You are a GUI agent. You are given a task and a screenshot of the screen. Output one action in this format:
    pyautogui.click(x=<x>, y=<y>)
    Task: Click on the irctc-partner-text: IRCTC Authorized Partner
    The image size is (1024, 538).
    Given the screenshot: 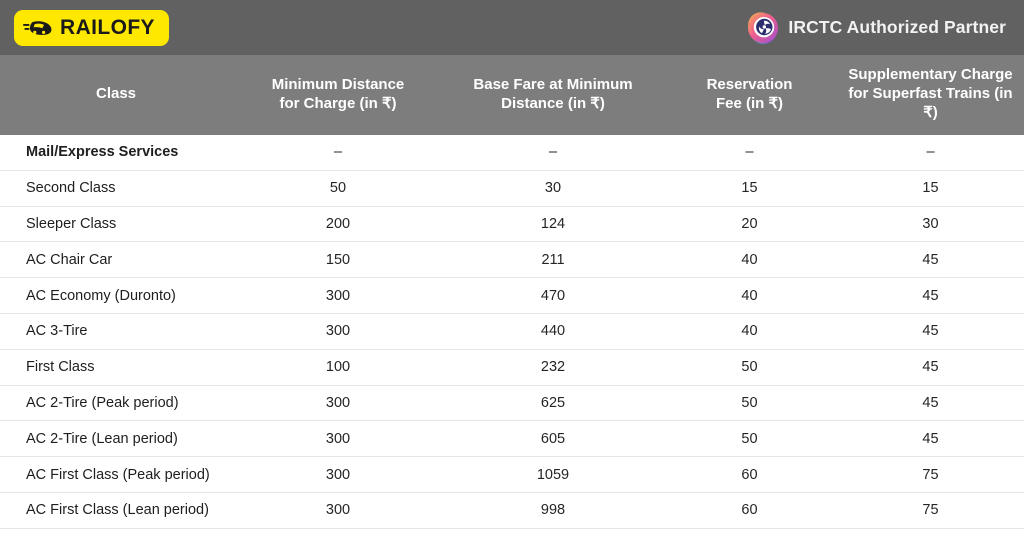 What is the action you would take?
    pyautogui.click(x=897, y=27)
    